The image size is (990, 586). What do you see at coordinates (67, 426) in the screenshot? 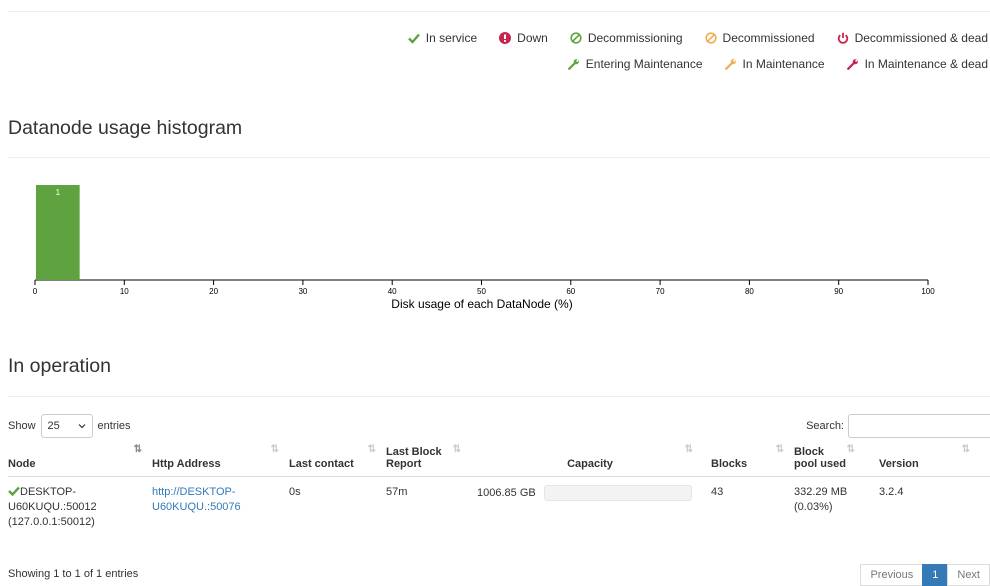
I see `page-size-select: 25` at bounding box center [67, 426].